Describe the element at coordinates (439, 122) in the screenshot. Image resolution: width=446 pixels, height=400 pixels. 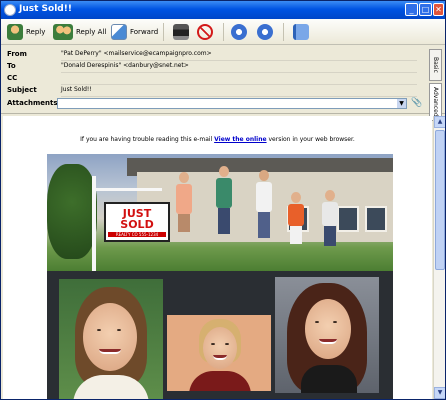
I see `scroll-up-icon: ▲` at that location.